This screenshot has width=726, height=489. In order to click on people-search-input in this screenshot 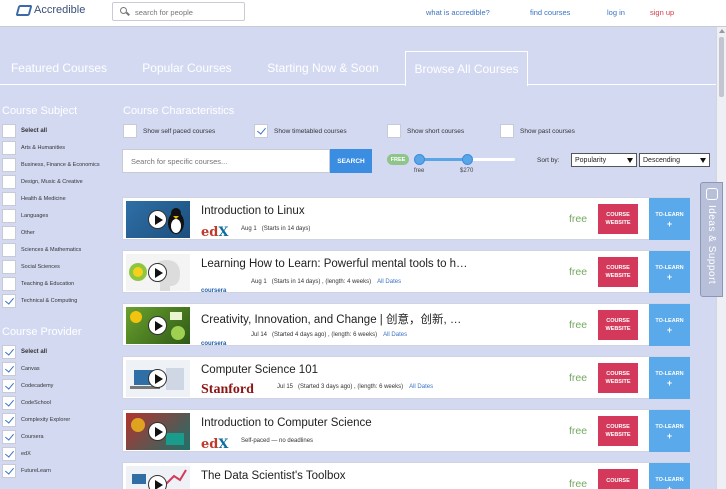, I will do `click(188, 12)`.